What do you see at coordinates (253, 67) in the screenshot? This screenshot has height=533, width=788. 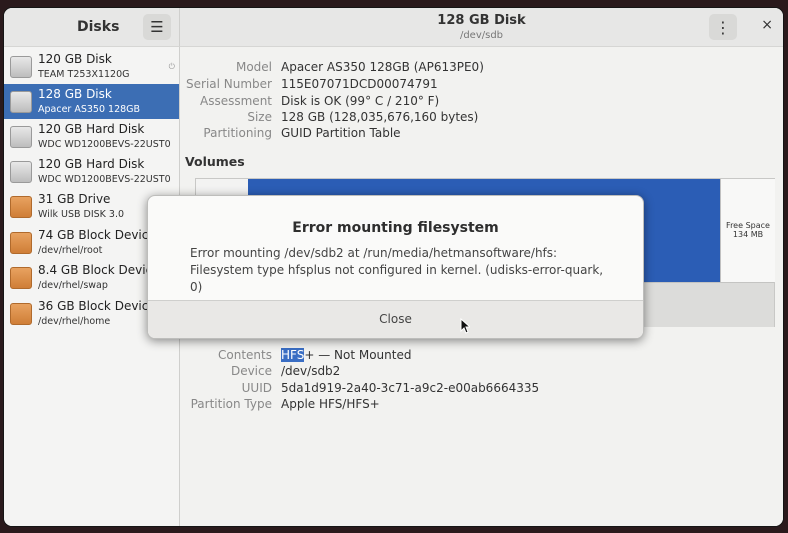 I see `info-key: Model` at bounding box center [253, 67].